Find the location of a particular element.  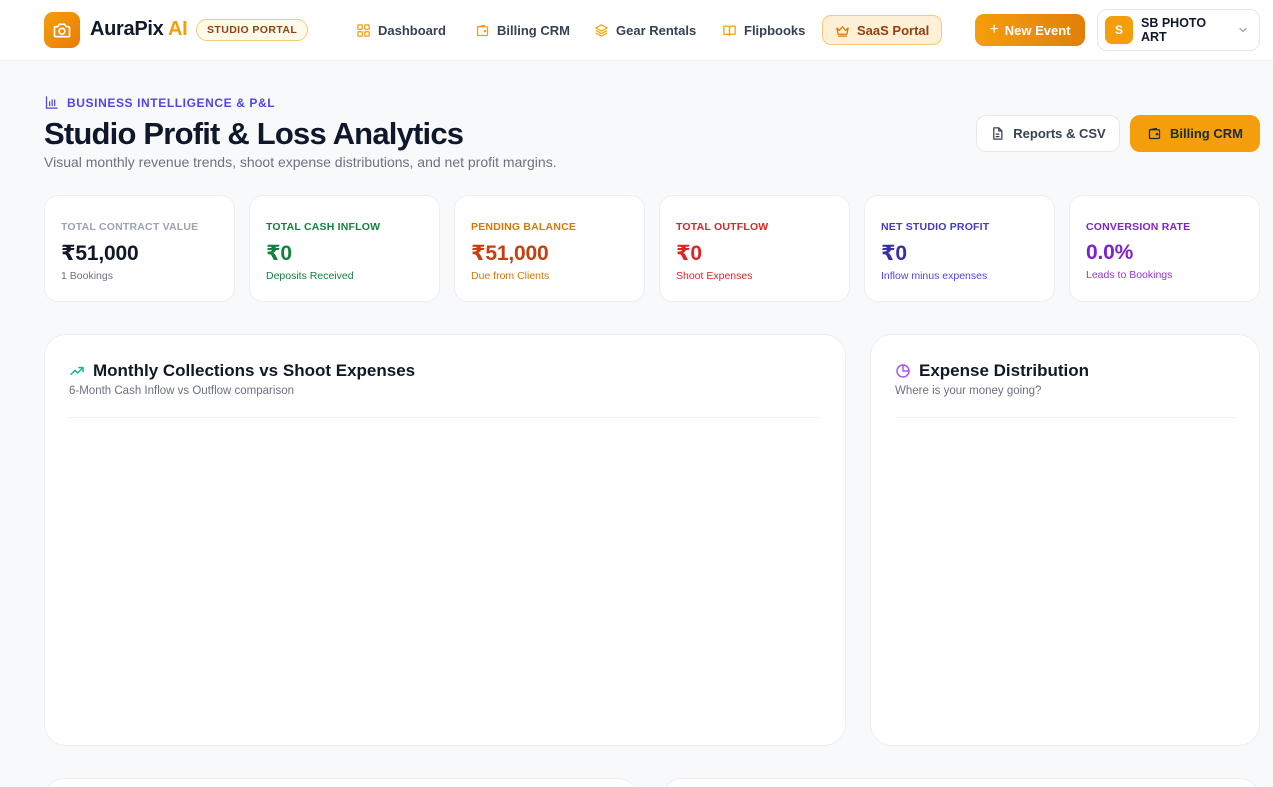

layers-icon is located at coordinates (601, 30).